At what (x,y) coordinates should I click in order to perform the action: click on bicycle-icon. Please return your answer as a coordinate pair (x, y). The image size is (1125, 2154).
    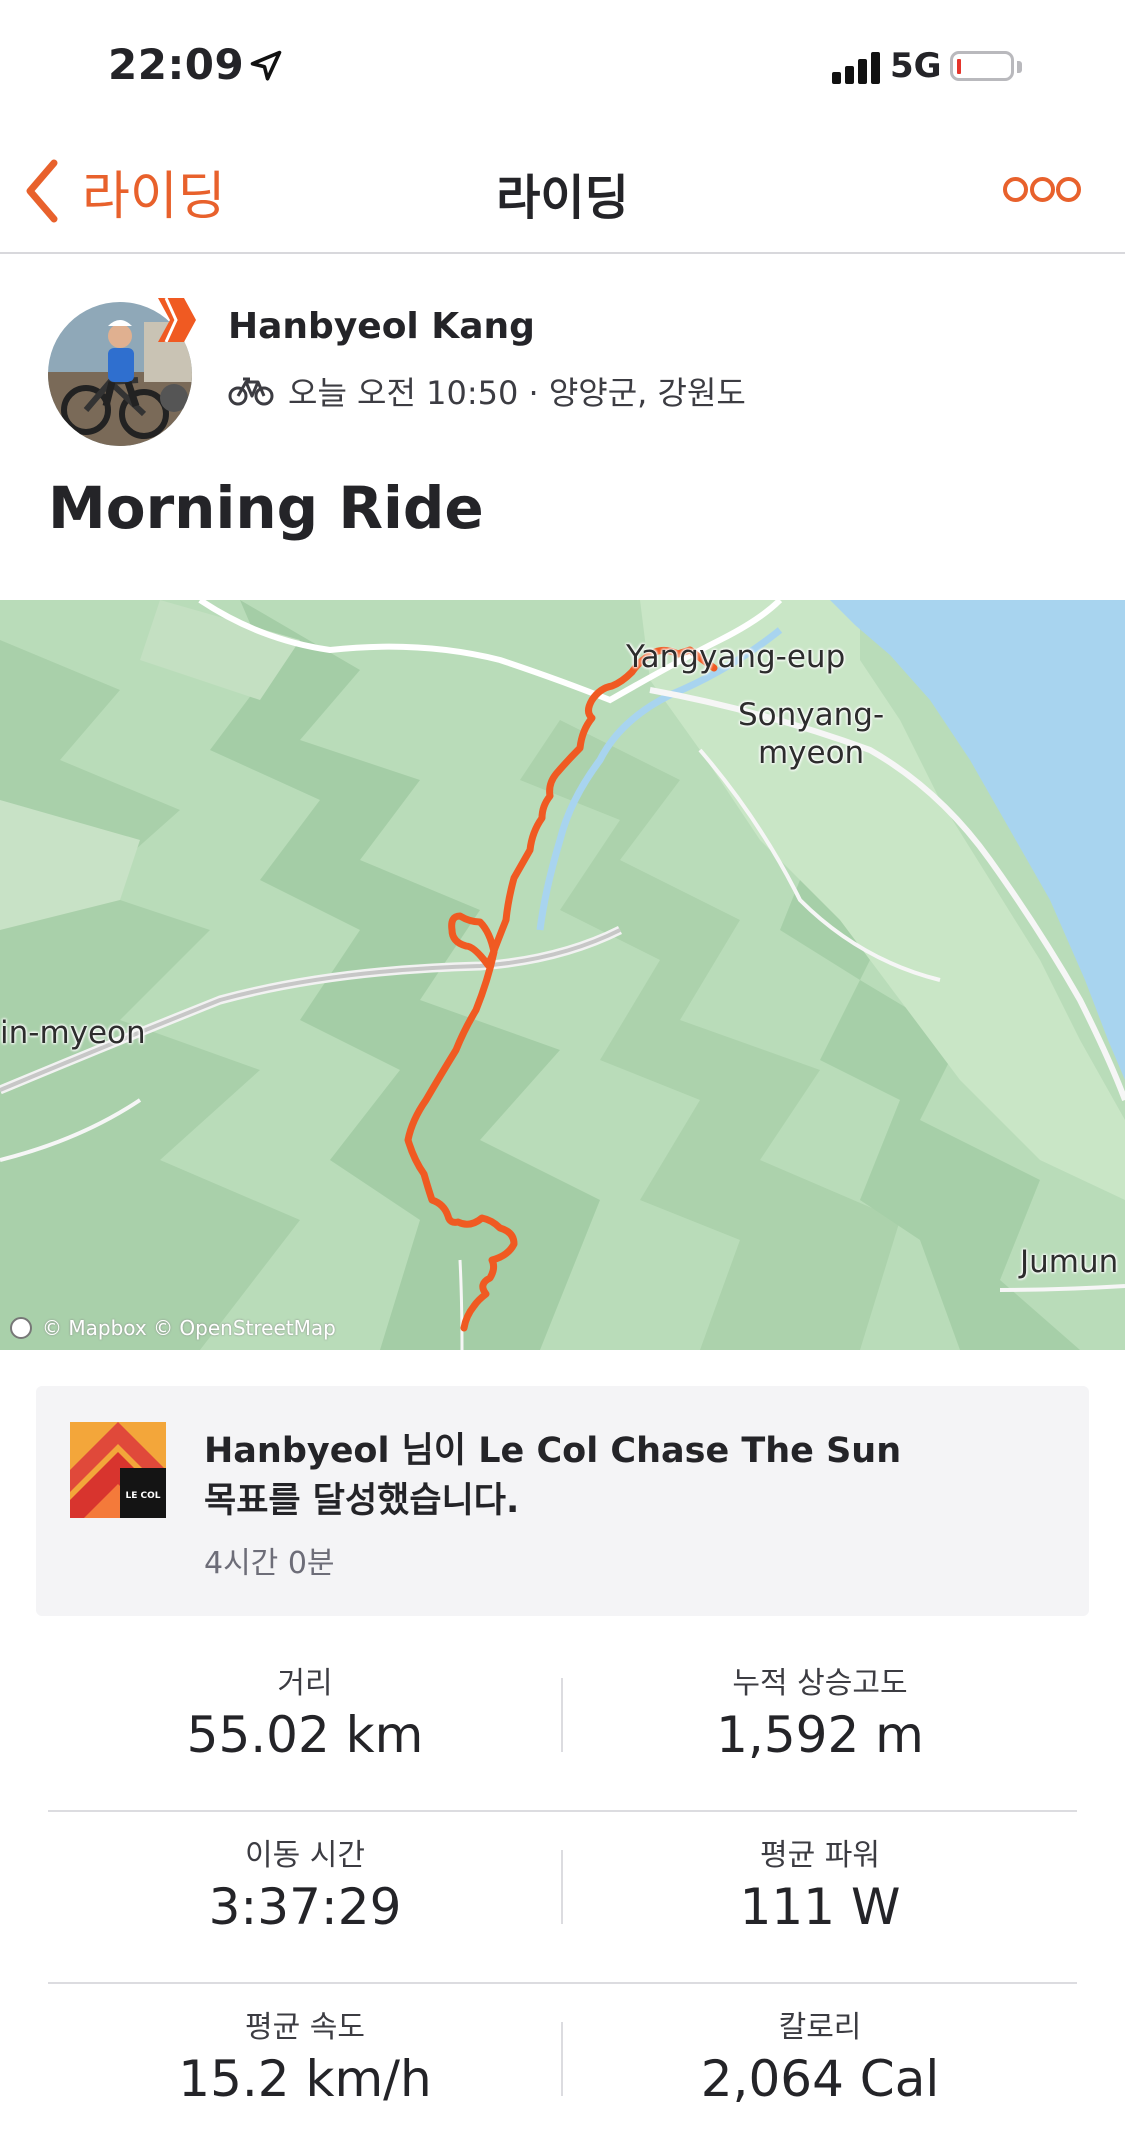
    Looking at the image, I should click on (251, 391).